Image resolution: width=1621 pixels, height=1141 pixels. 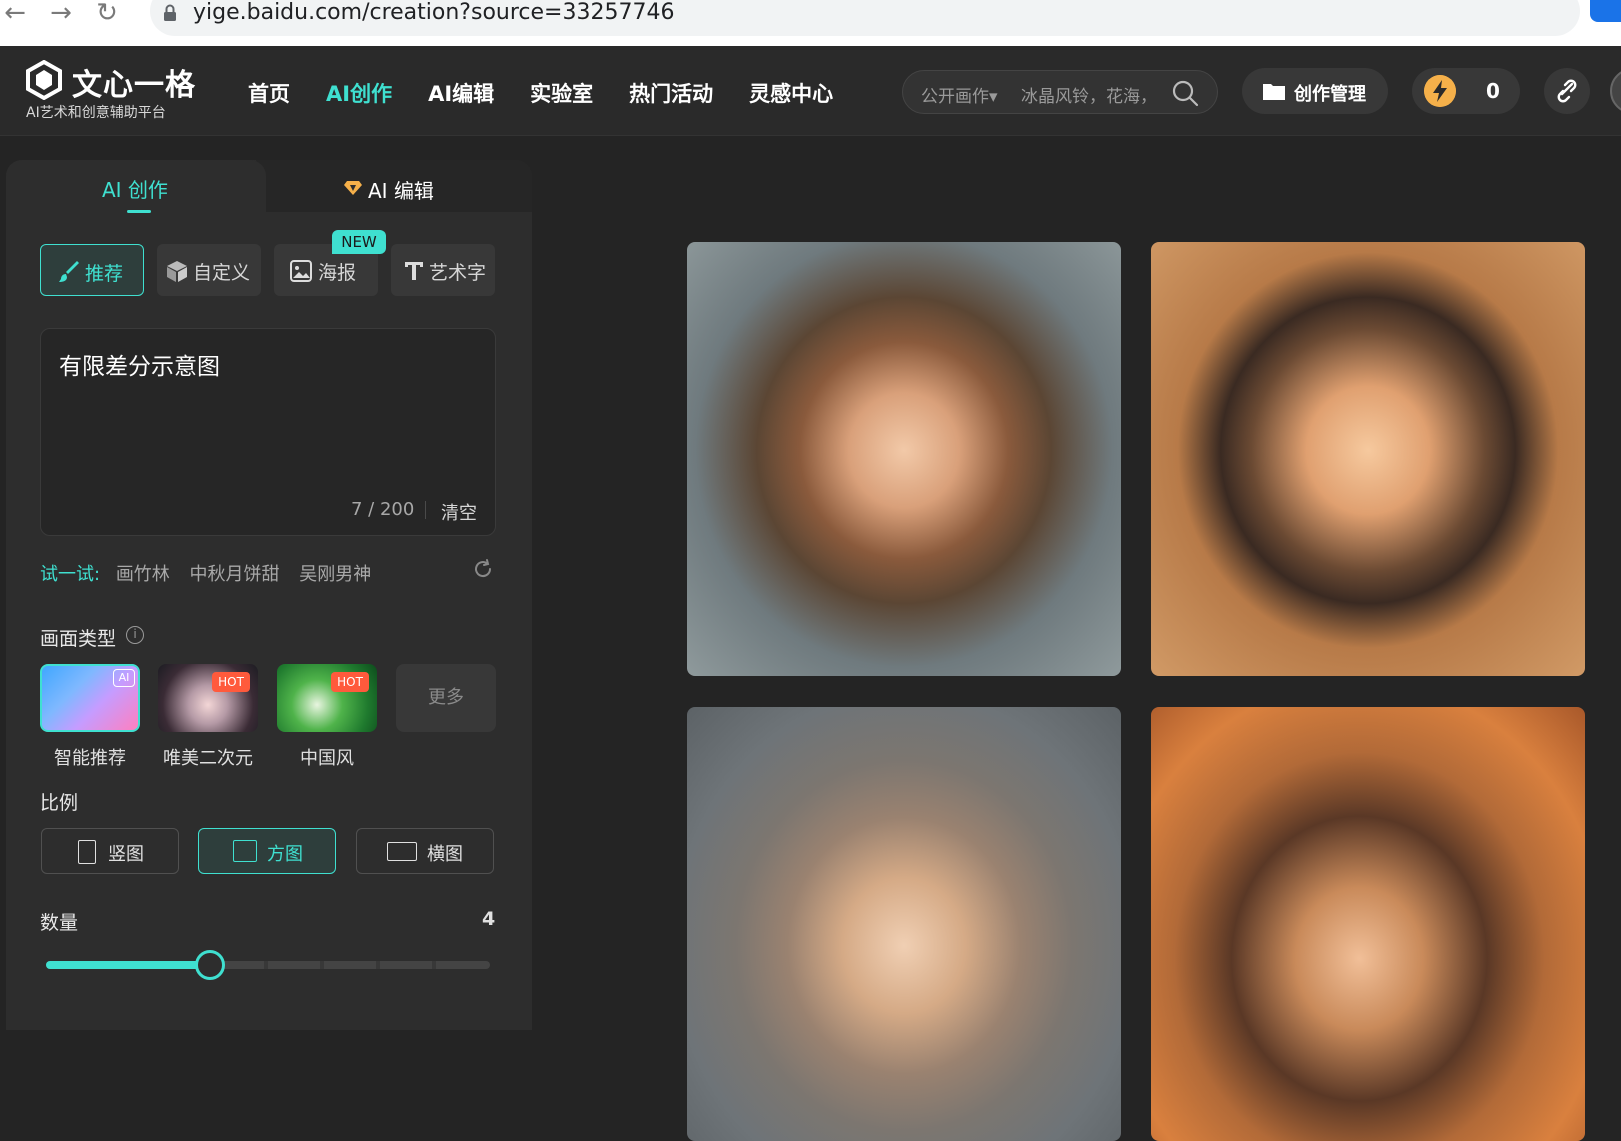 I want to click on mode-recommend-button: 推荐, so click(x=92, y=270).